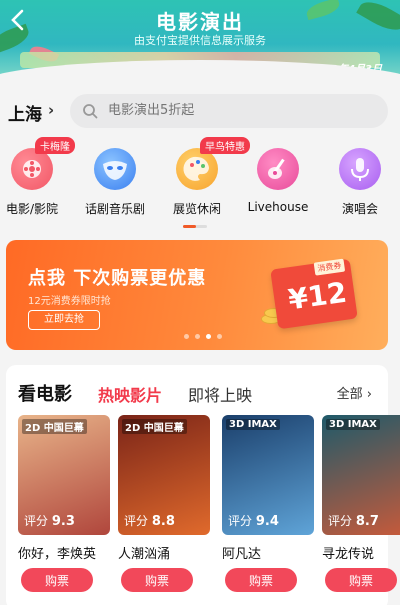  What do you see at coordinates (317, 296) in the screenshot?
I see `voucher-amount: ¥12` at bounding box center [317, 296].